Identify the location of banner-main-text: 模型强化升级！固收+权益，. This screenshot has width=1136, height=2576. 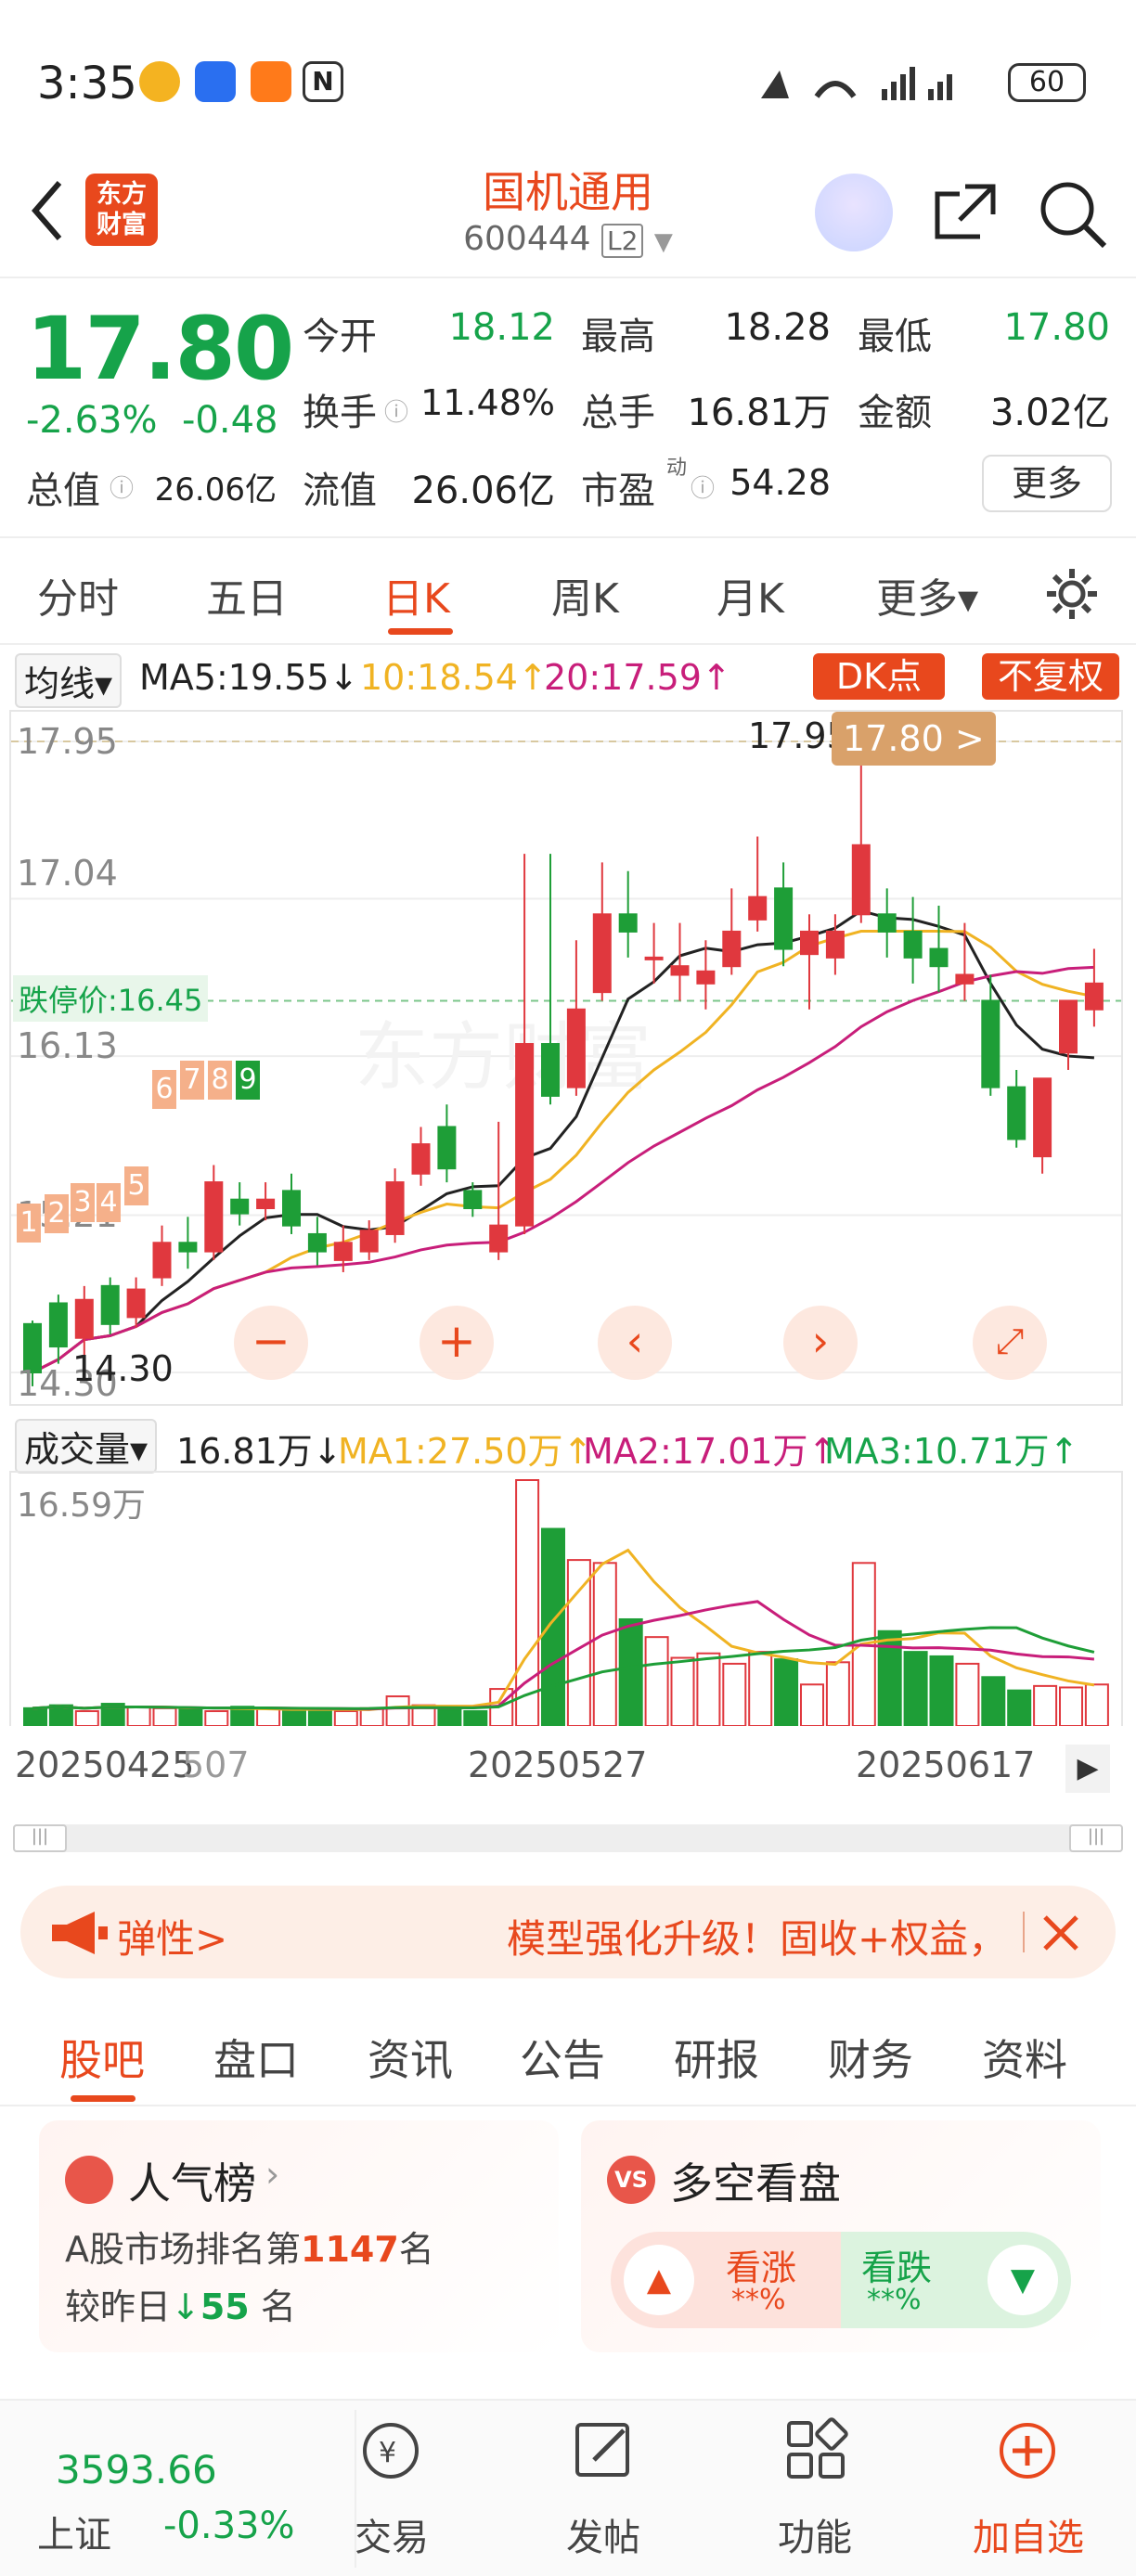
(757, 1939).